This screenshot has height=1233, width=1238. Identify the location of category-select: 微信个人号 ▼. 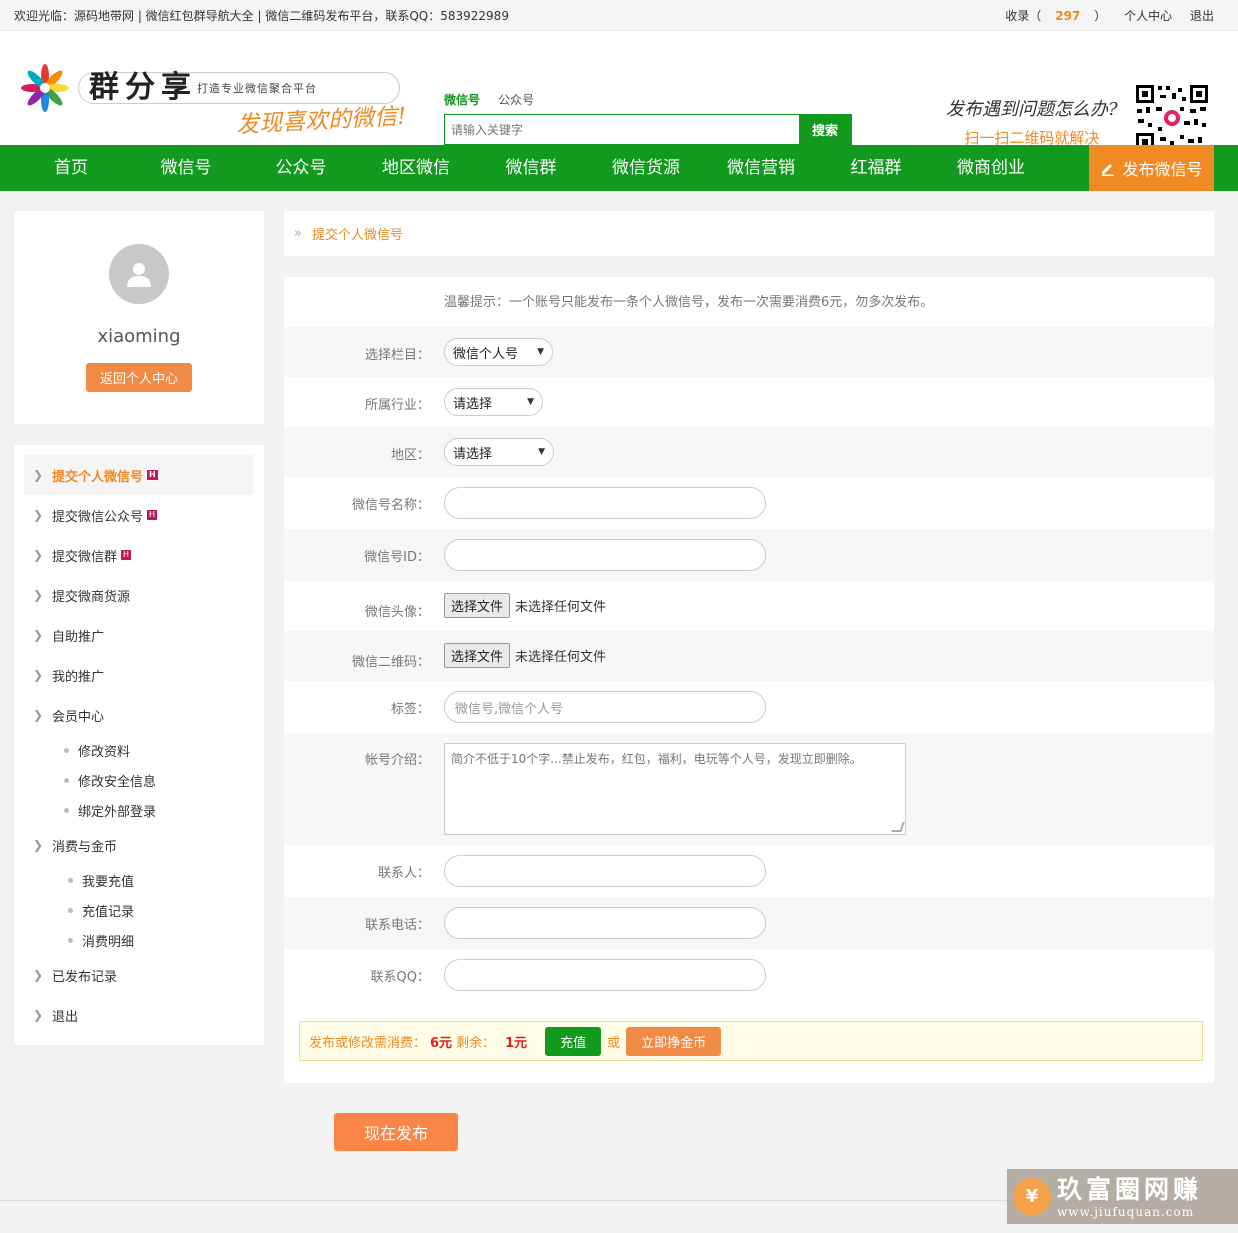
(498, 352).